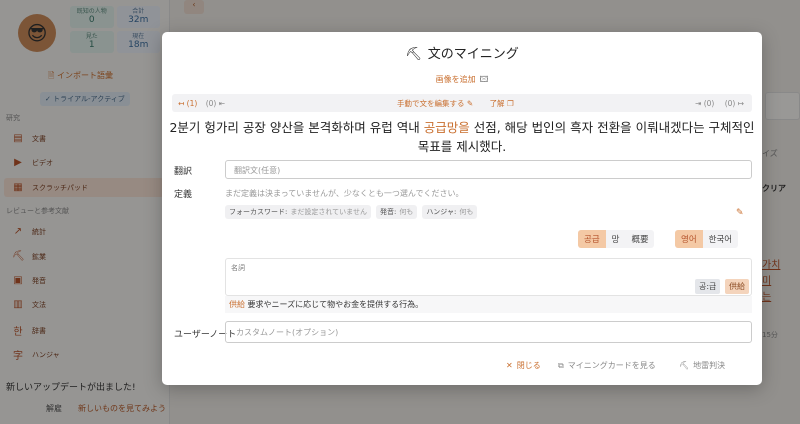 The width and height of the screenshot is (800, 424). Describe the element at coordinates (639, 239) in the screenshot. I see `word-form-option: 概要` at that location.